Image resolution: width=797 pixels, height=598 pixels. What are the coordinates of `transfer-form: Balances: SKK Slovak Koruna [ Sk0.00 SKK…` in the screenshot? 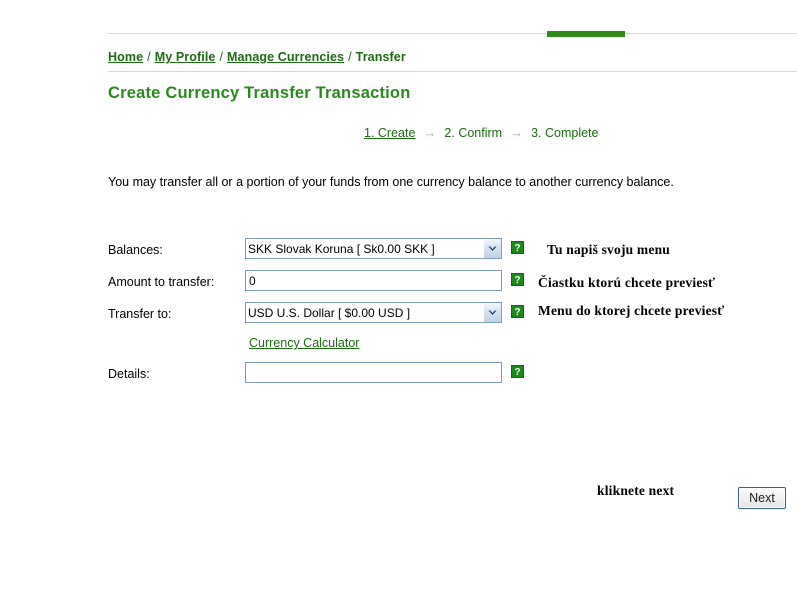 It's located at (323, 314).